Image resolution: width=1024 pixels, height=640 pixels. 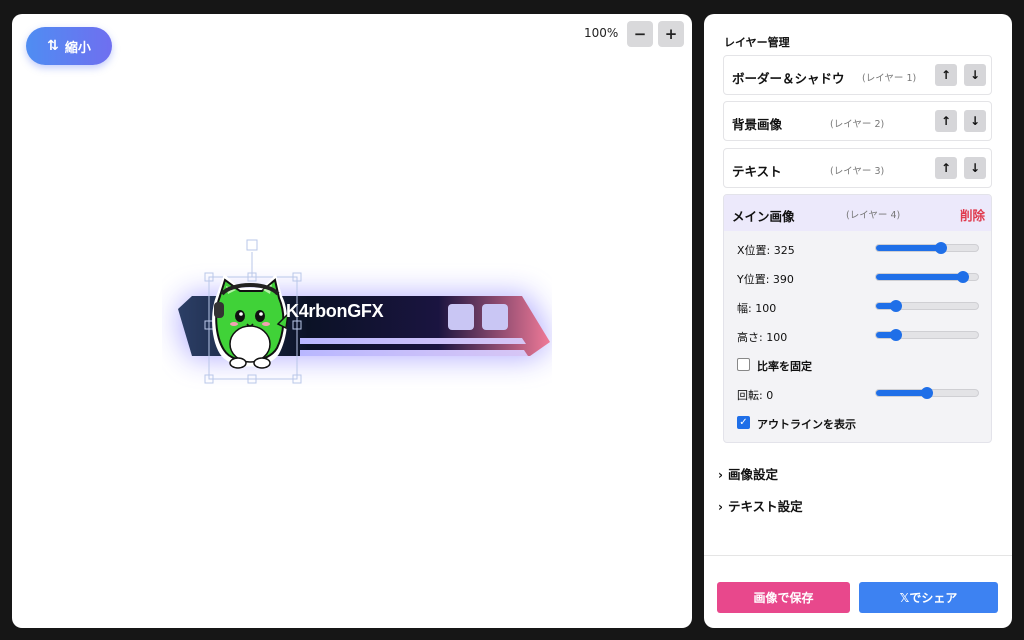 I want to click on text-settings-label: テキスト設定, so click(x=765, y=506).